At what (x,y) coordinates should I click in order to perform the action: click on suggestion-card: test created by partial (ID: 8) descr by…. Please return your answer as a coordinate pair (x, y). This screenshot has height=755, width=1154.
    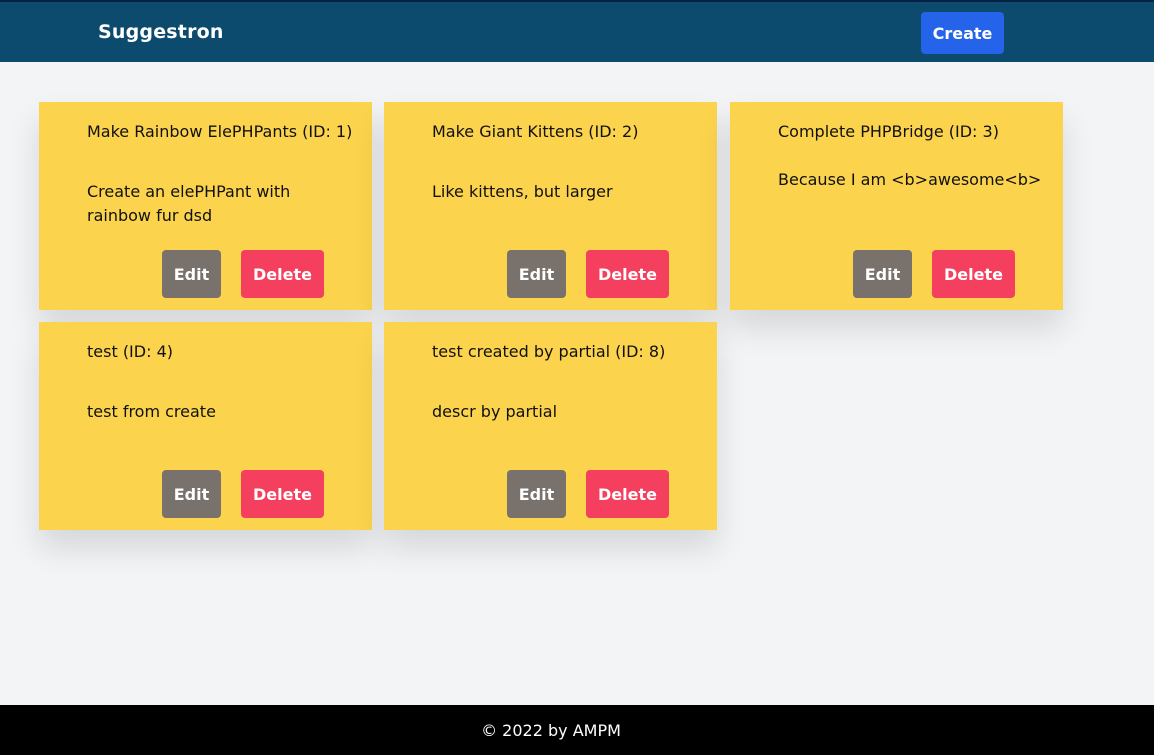
    Looking at the image, I should click on (550, 426).